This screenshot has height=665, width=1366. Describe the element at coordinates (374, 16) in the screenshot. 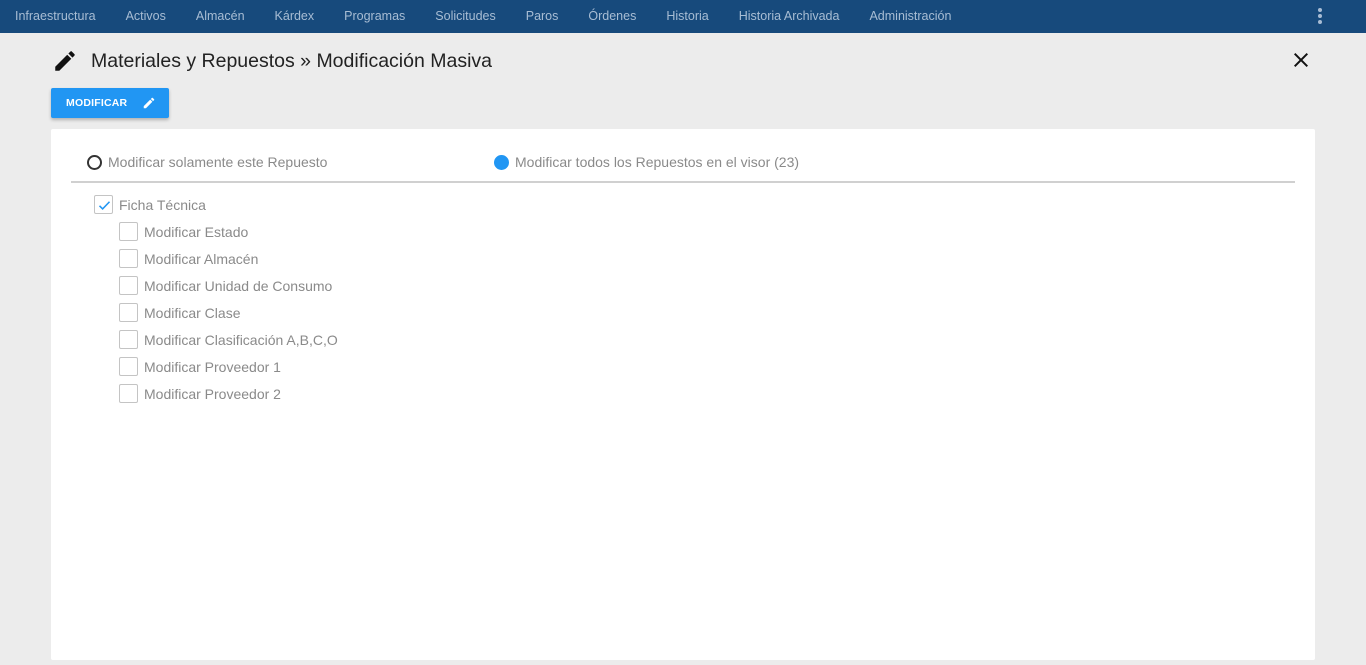

I see `nav-item-programas: Programas` at that location.